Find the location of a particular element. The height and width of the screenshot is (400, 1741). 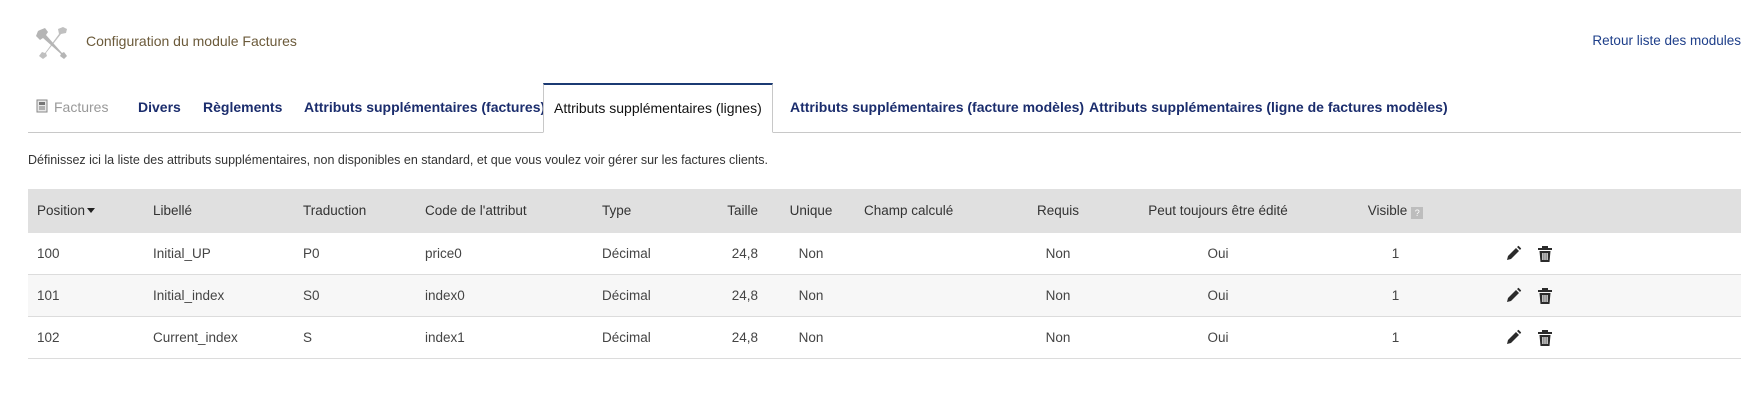

cell-libelle: Current_index is located at coordinates (195, 337).